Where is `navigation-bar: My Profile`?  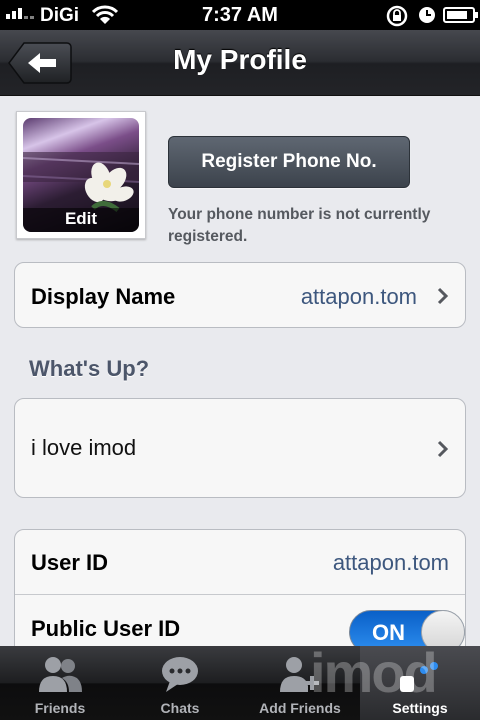 navigation-bar: My Profile is located at coordinates (240, 63).